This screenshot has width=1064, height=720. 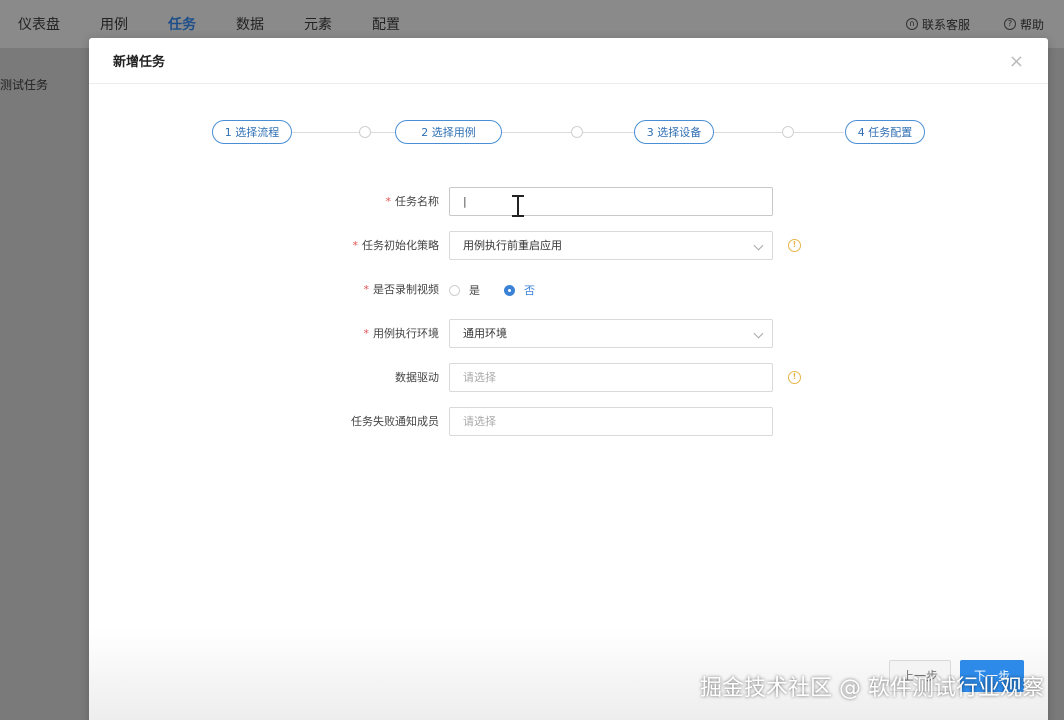 What do you see at coordinates (568, 290) in the screenshot?
I see `form-row-record-video: * 是否录制视频 是 否` at bounding box center [568, 290].